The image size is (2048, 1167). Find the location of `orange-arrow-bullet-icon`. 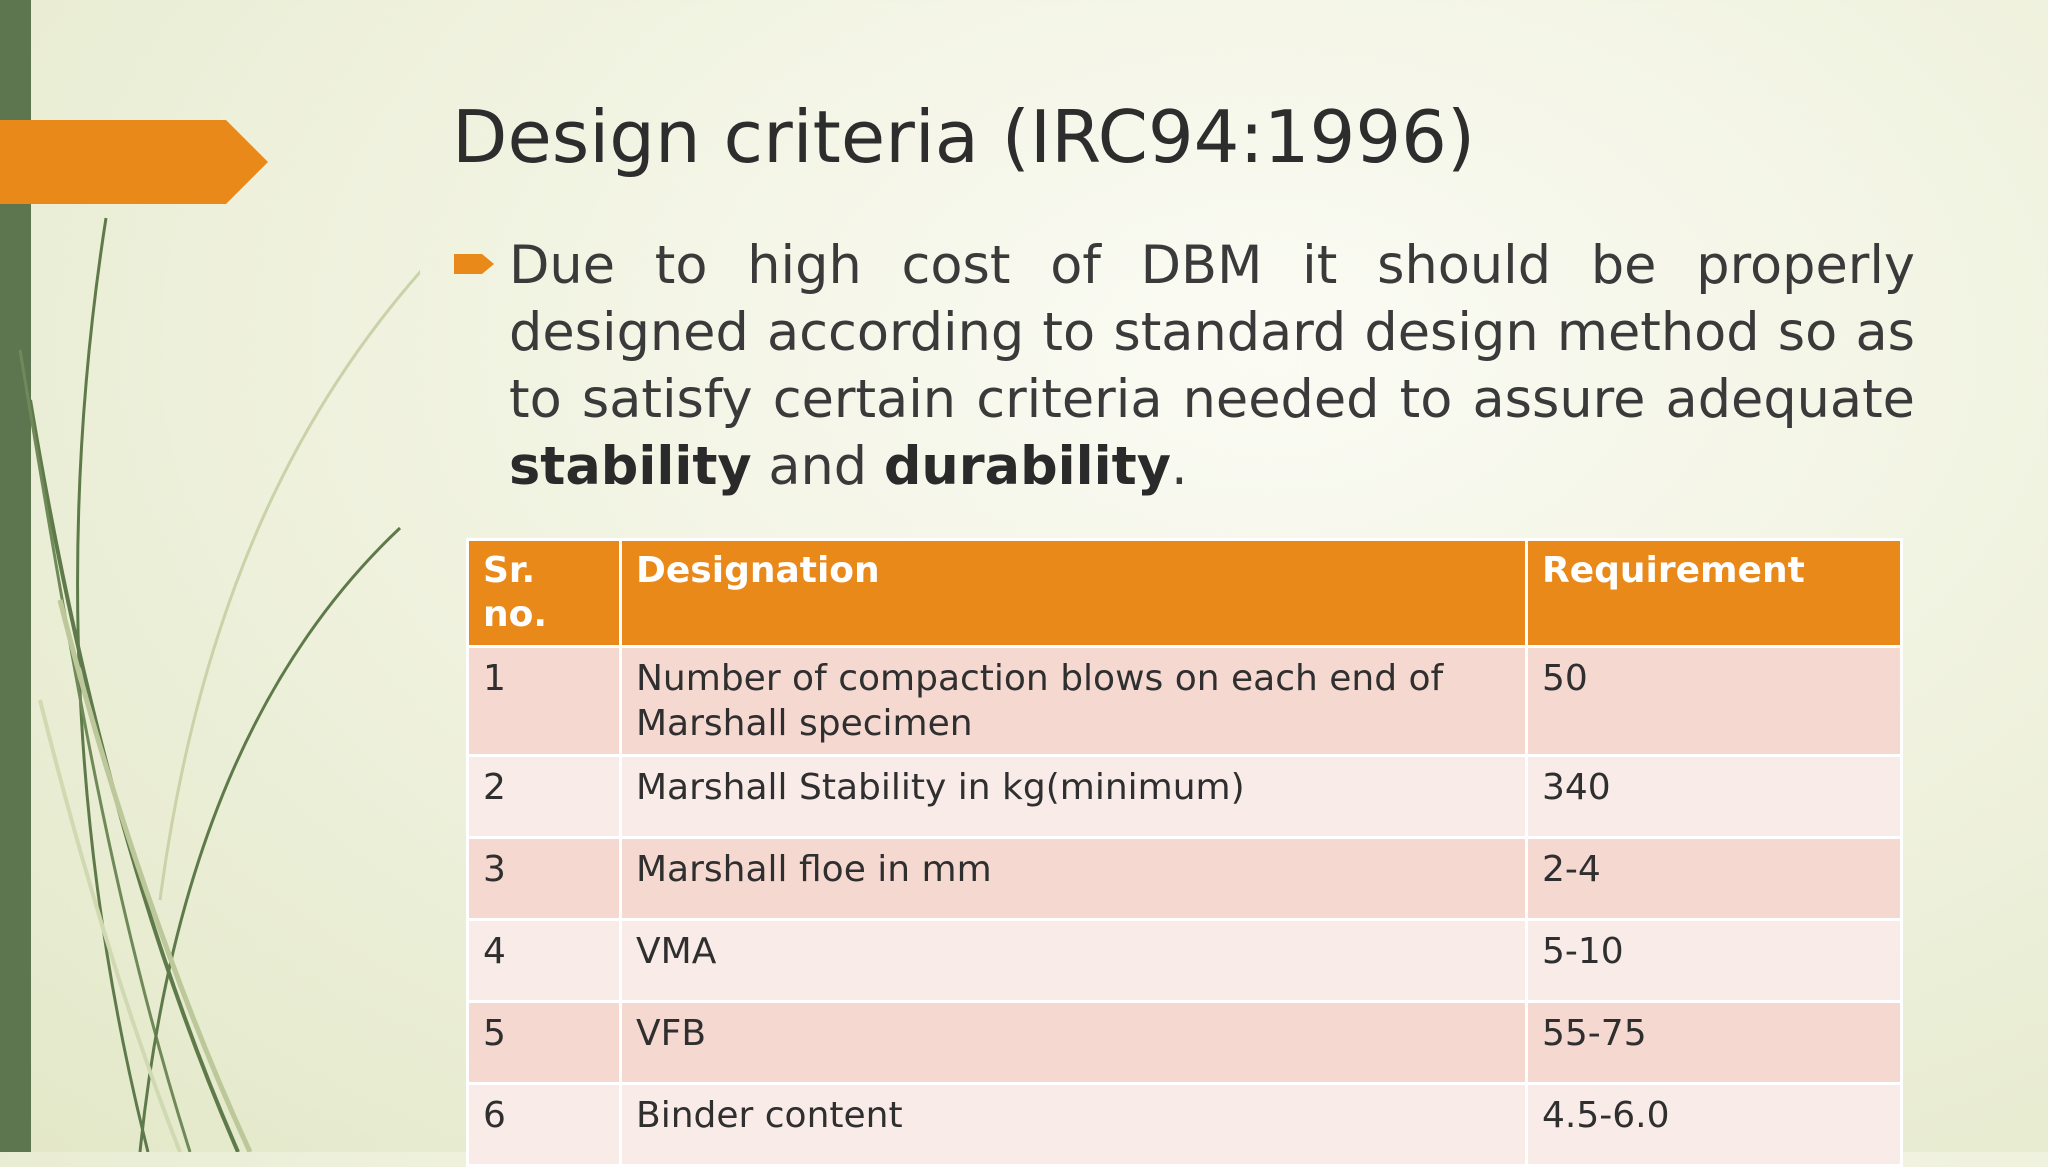

orange-arrow-bullet-icon is located at coordinates (474, 264).